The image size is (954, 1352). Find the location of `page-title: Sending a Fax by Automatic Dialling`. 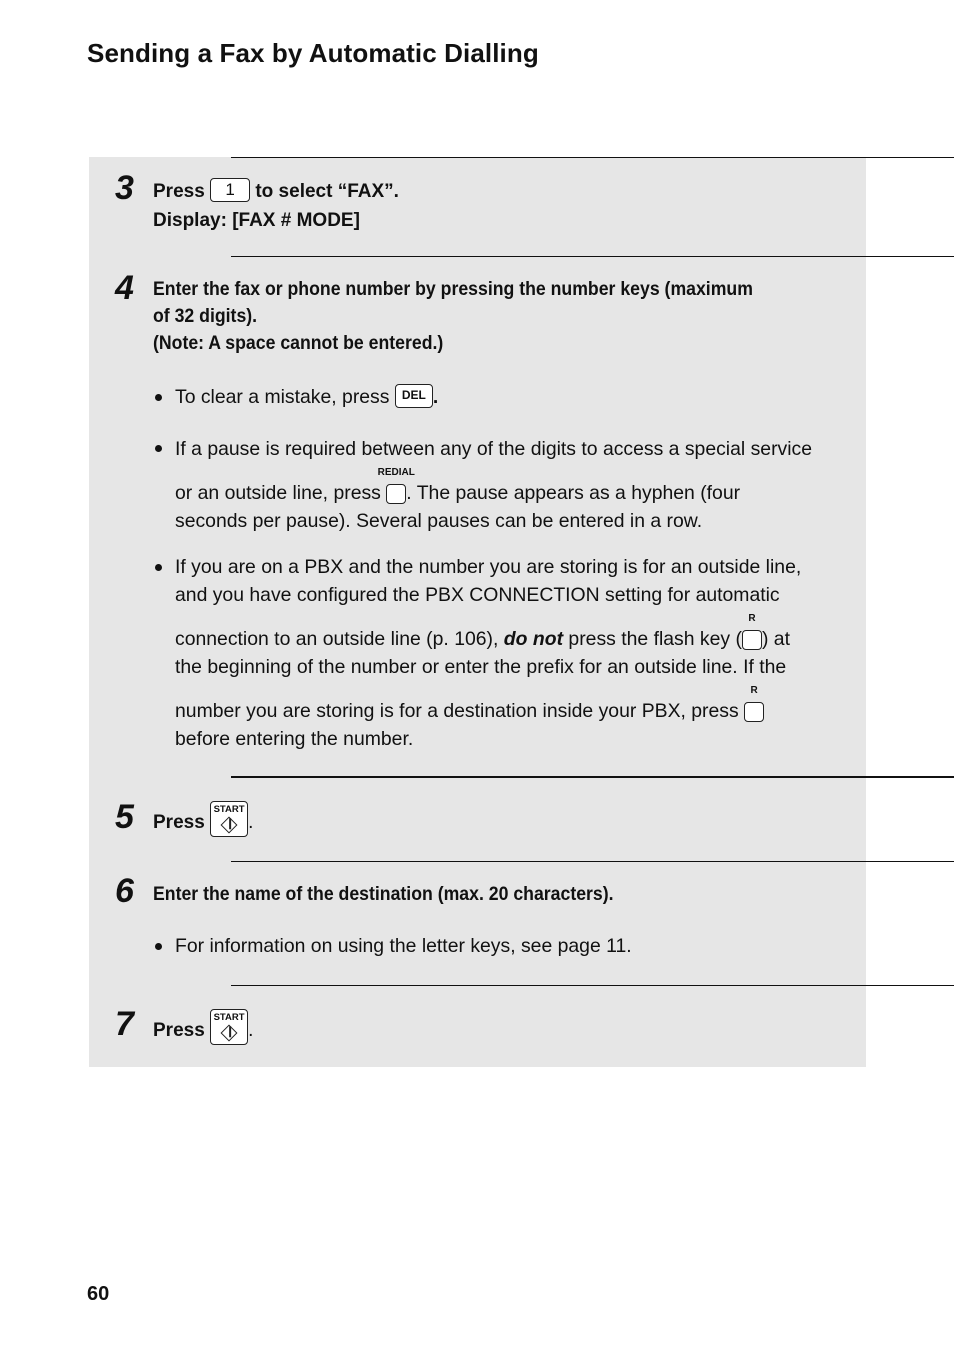

page-title: Sending a Fax by Automatic Dialling is located at coordinates (313, 53).